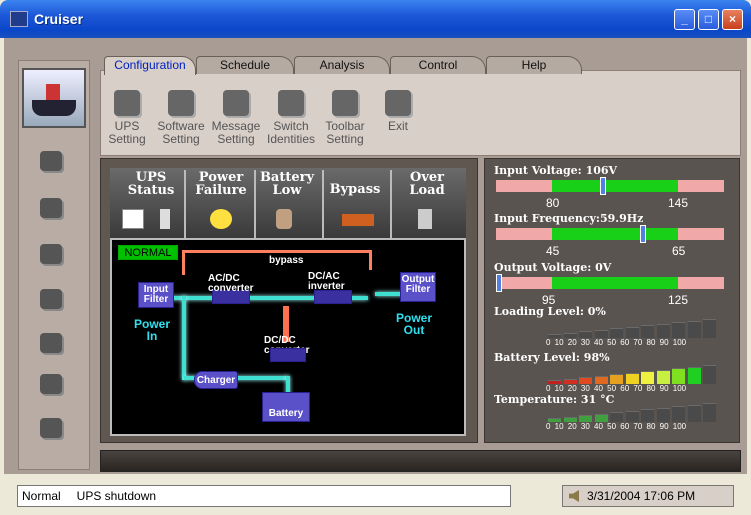  What do you see at coordinates (398, 111) in the screenshot?
I see `exit-button: Exit` at bounding box center [398, 111].